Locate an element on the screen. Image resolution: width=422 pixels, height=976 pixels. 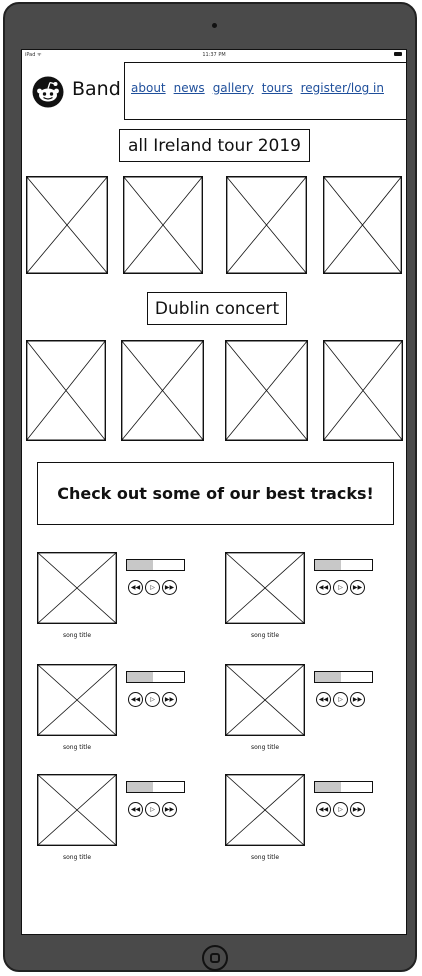
concert-heading: Dublin concert is located at coordinates (217, 308).